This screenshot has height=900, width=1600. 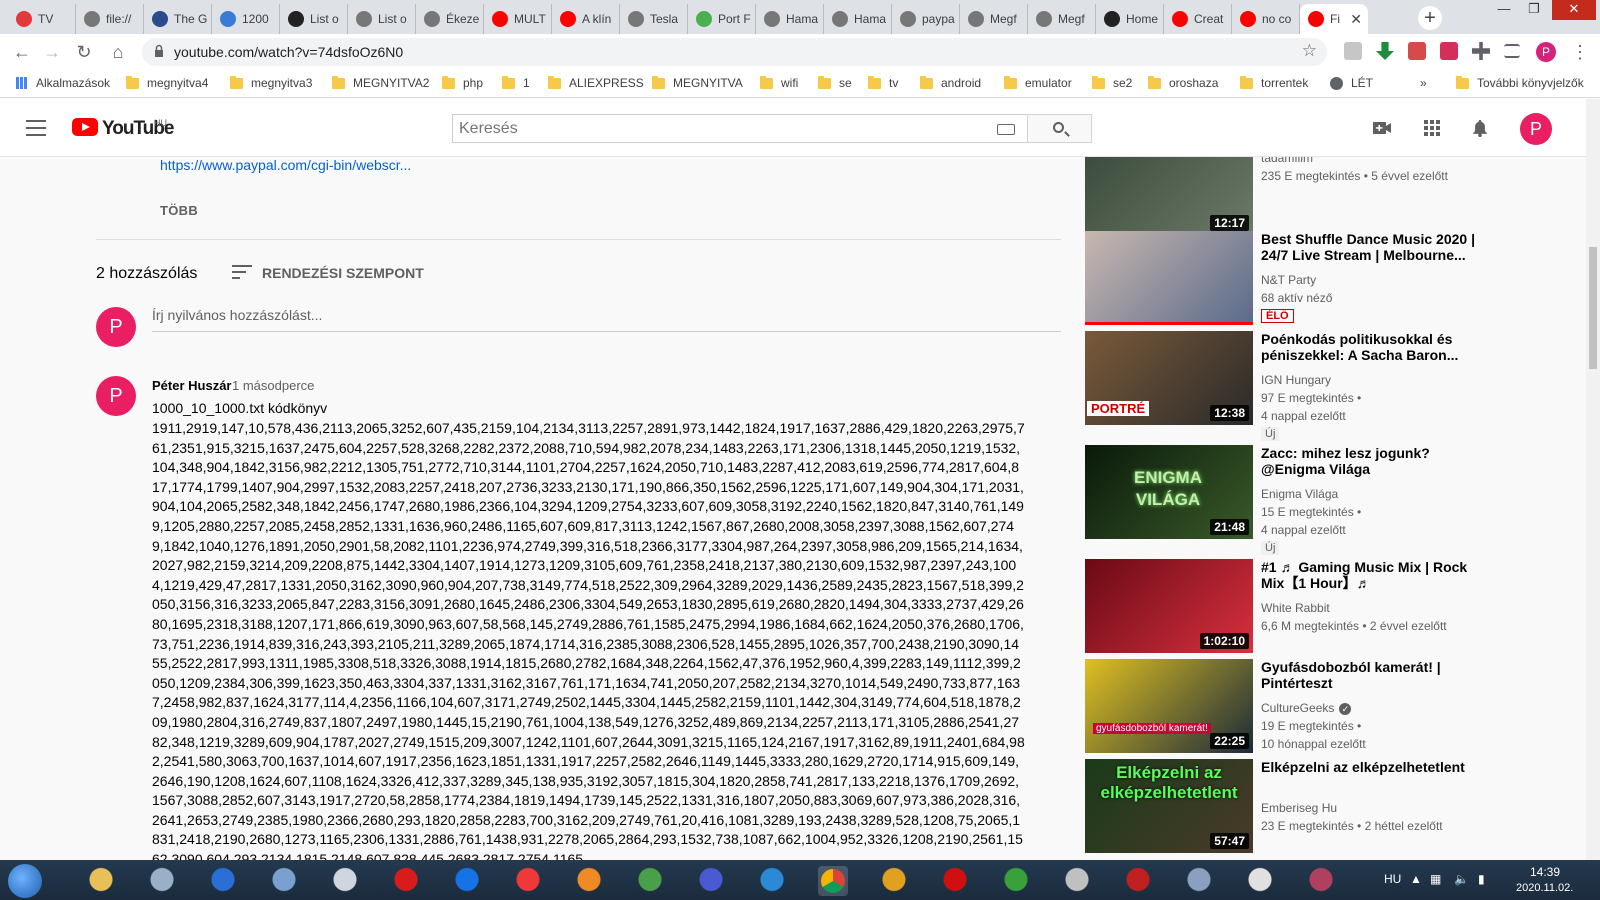 What do you see at coordinates (654, 19) in the screenshot?
I see `browser-tab: Tesla` at bounding box center [654, 19].